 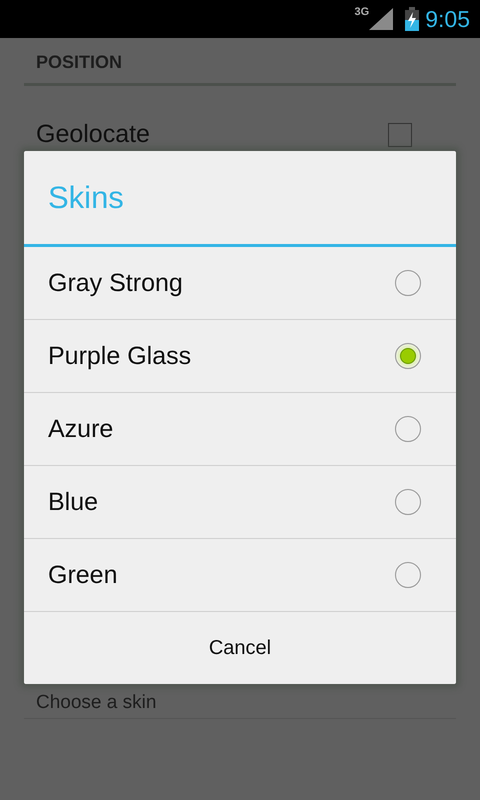 I want to click on dialog-title: Skins, so click(x=240, y=199).